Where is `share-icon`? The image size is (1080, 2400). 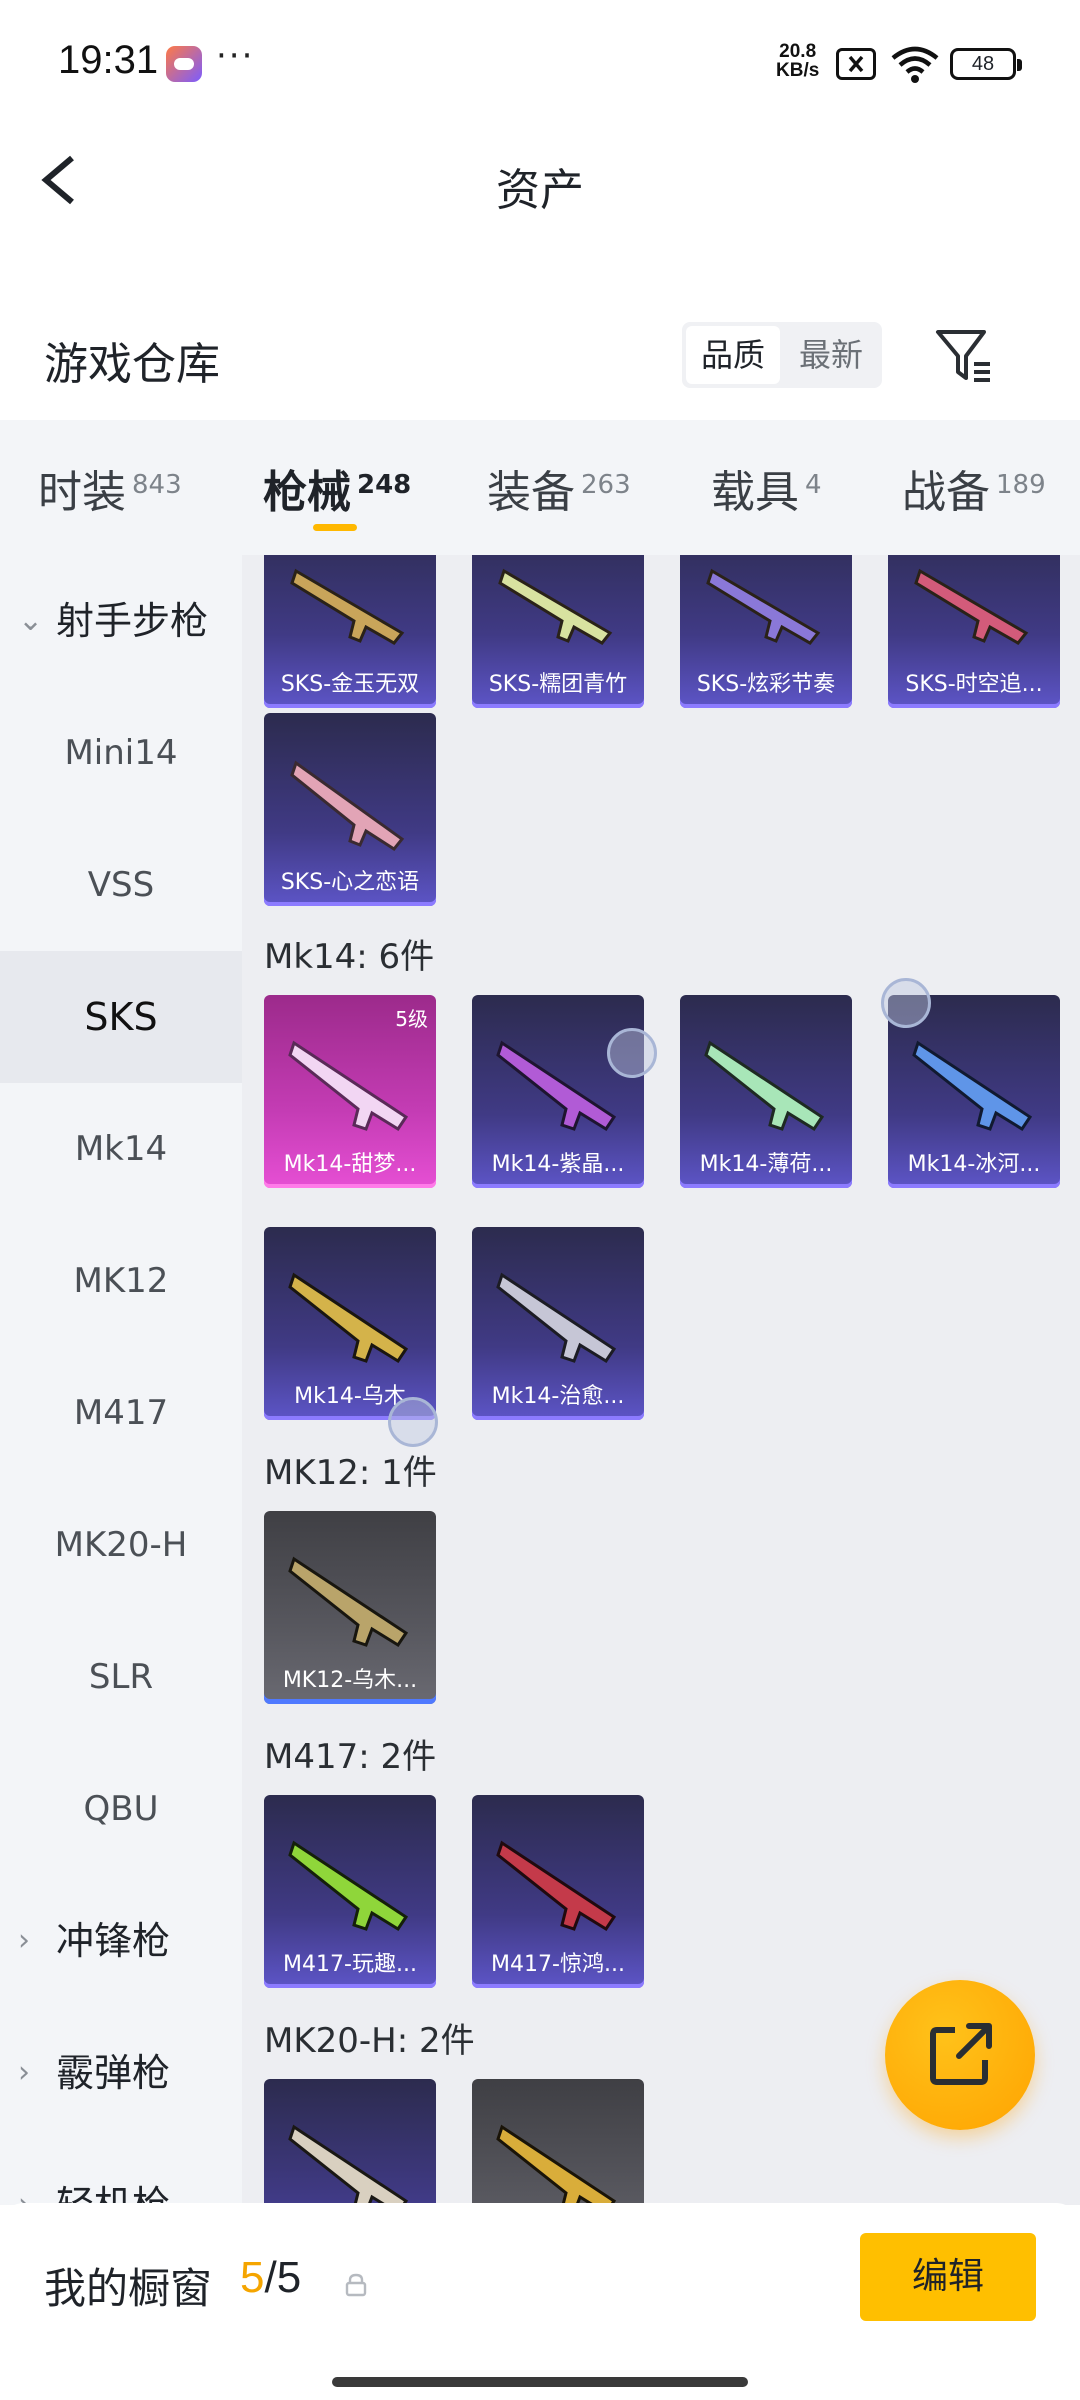 share-icon is located at coordinates (961, 2054).